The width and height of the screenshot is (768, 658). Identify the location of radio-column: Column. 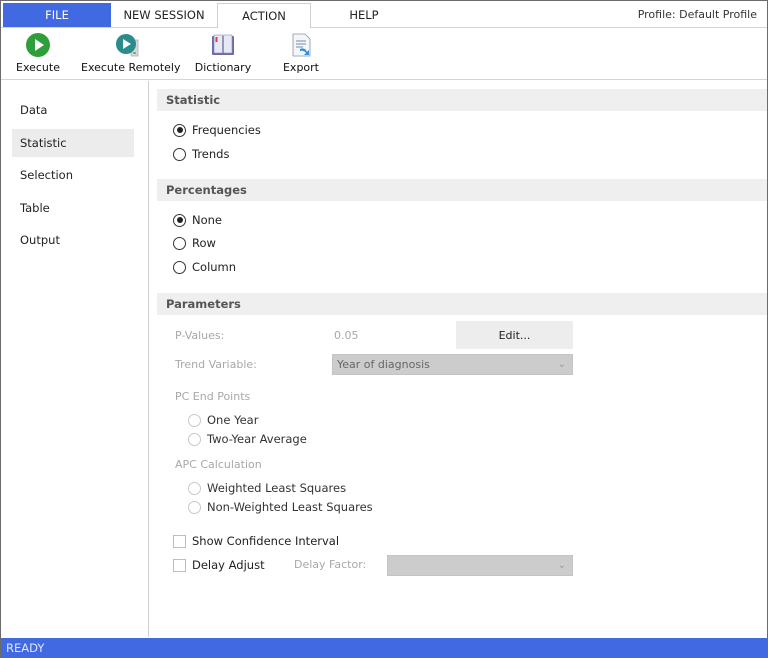
(204, 267).